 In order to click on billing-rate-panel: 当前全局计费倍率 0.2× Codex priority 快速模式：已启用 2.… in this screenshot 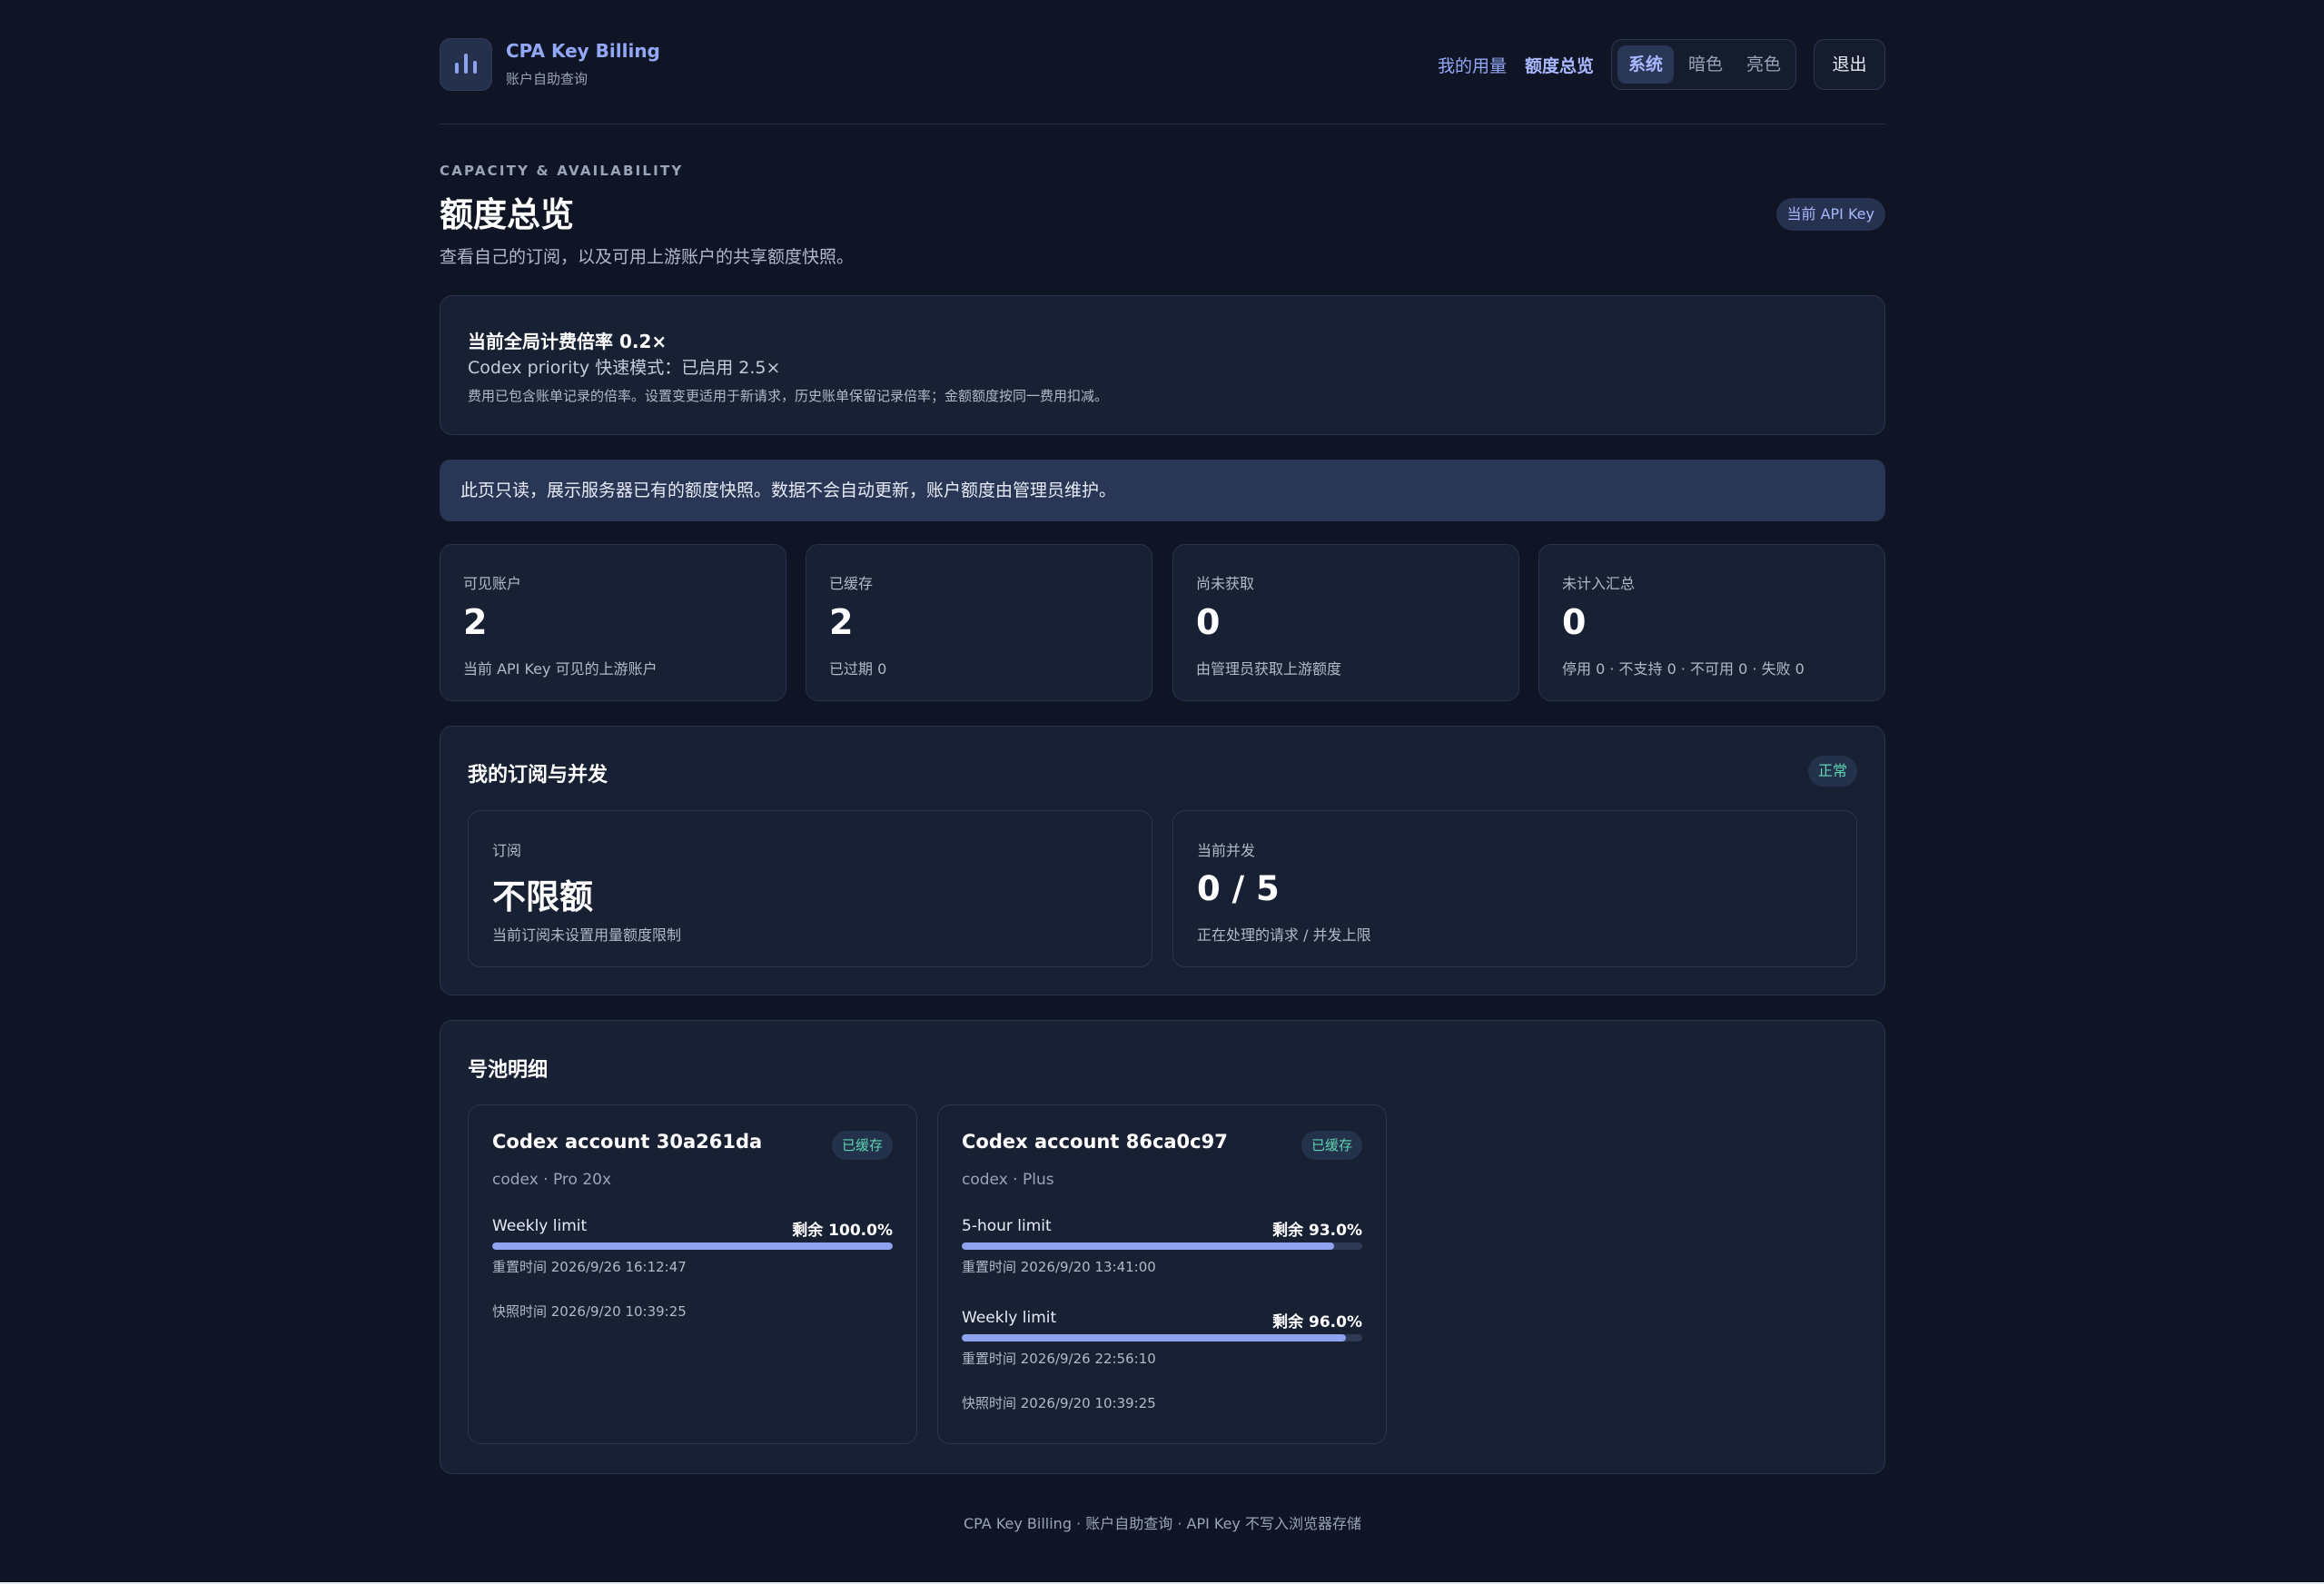, I will do `click(1162, 365)`.